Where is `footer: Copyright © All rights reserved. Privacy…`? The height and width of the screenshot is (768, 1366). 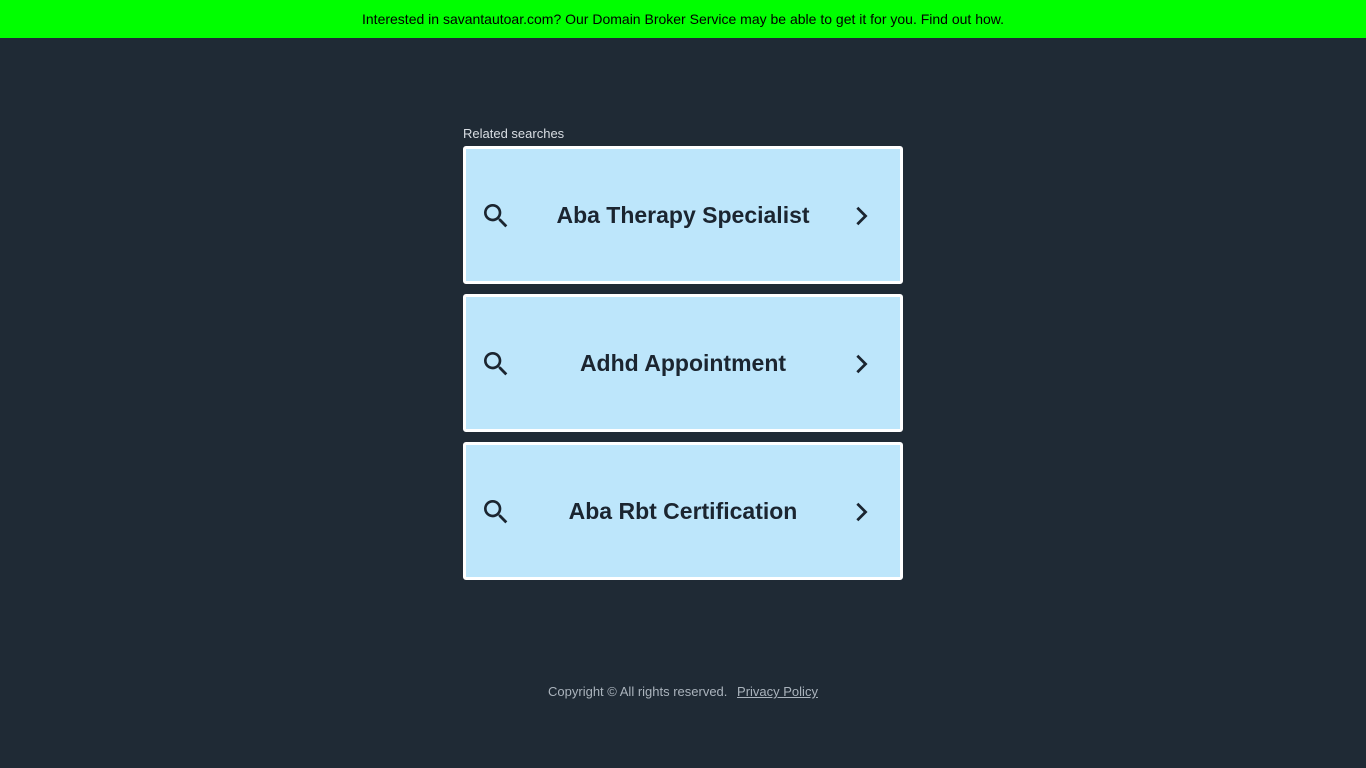 footer: Copyright © All rights reserved. Privacy… is located at coordinates (683, 691).